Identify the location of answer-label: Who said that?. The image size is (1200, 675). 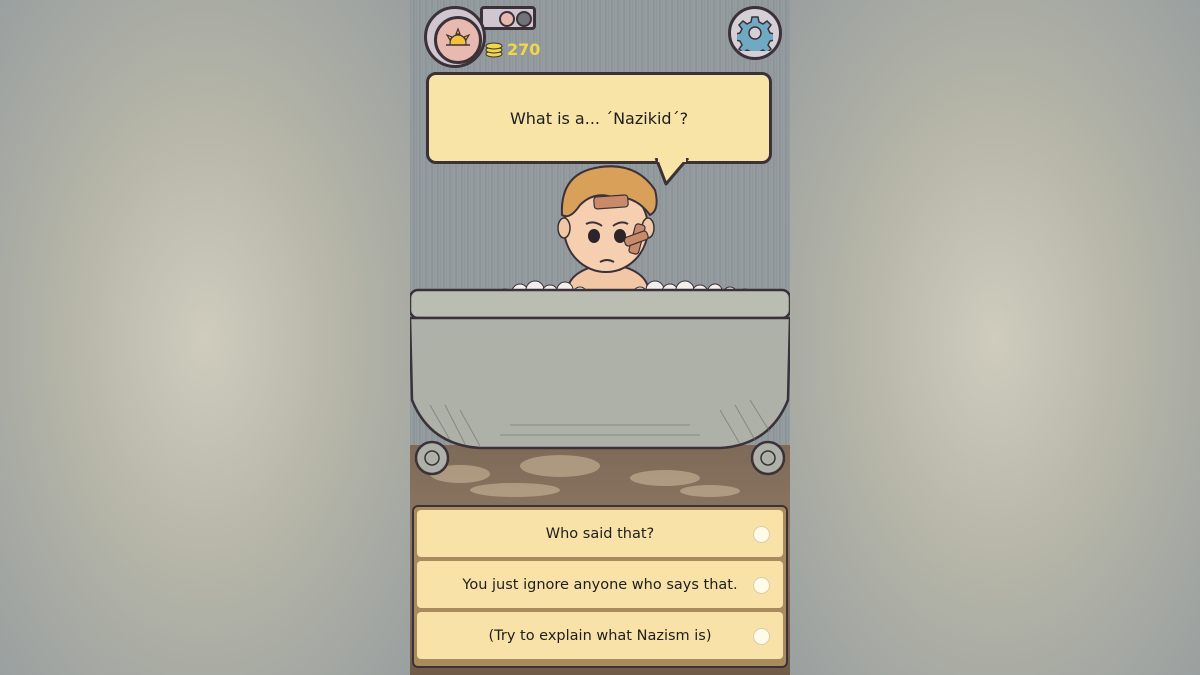
(600, 533).